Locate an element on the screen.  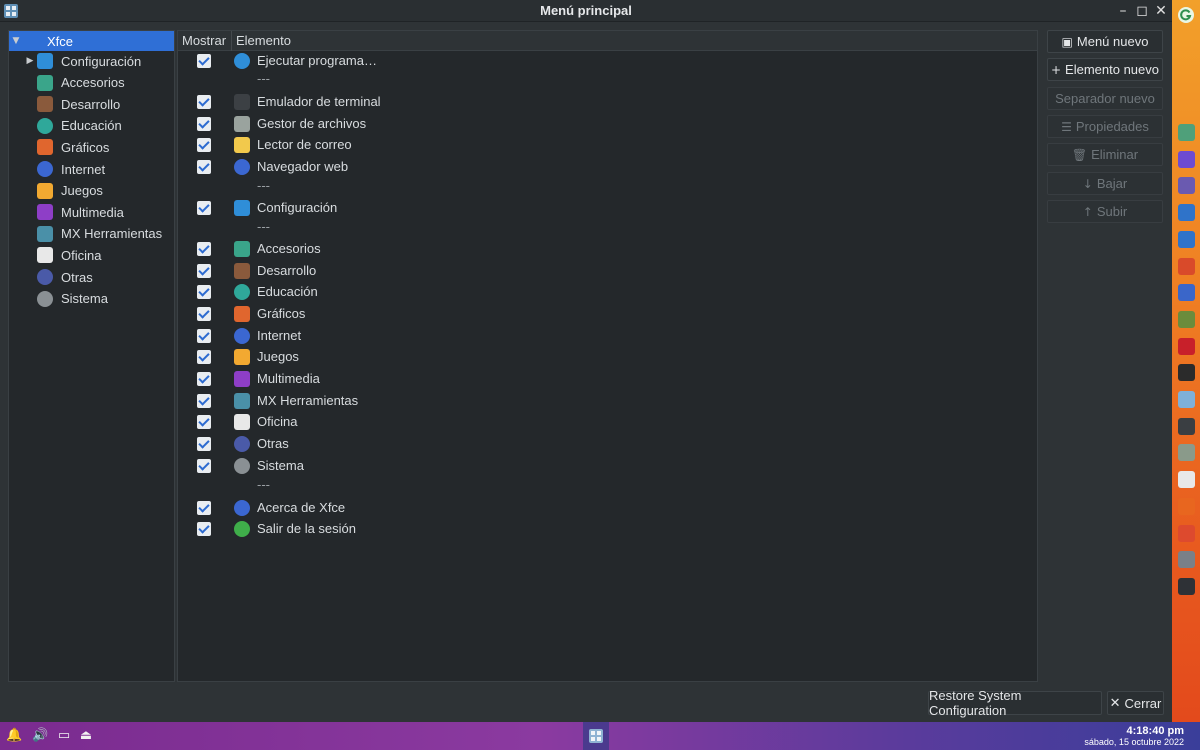
menu-nuevo-button: ▣ Menú nuevo is located at coordinates (1105, 41).